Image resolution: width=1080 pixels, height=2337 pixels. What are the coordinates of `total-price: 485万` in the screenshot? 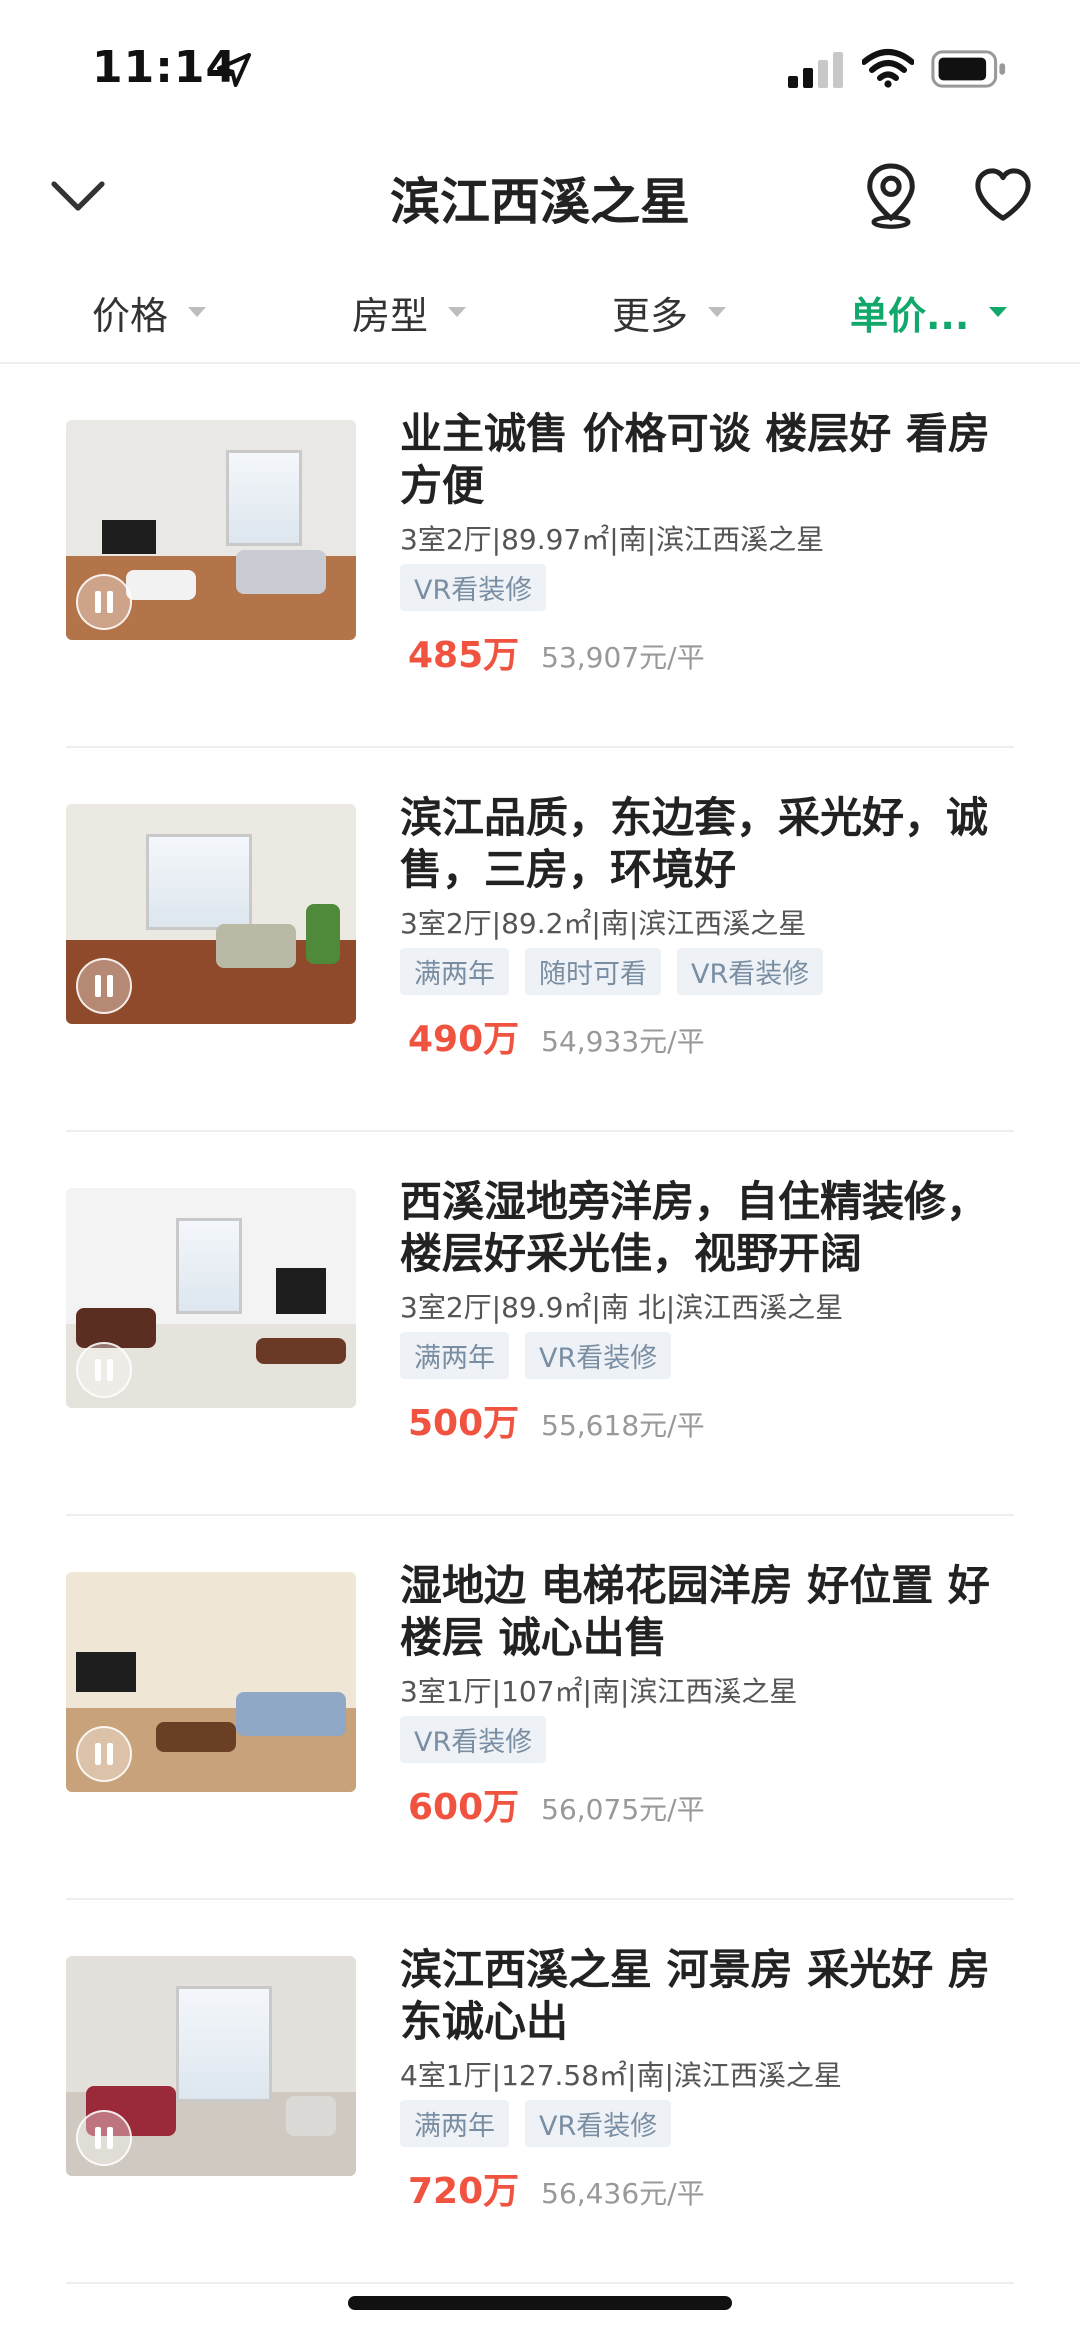 It's located at (464, 655).